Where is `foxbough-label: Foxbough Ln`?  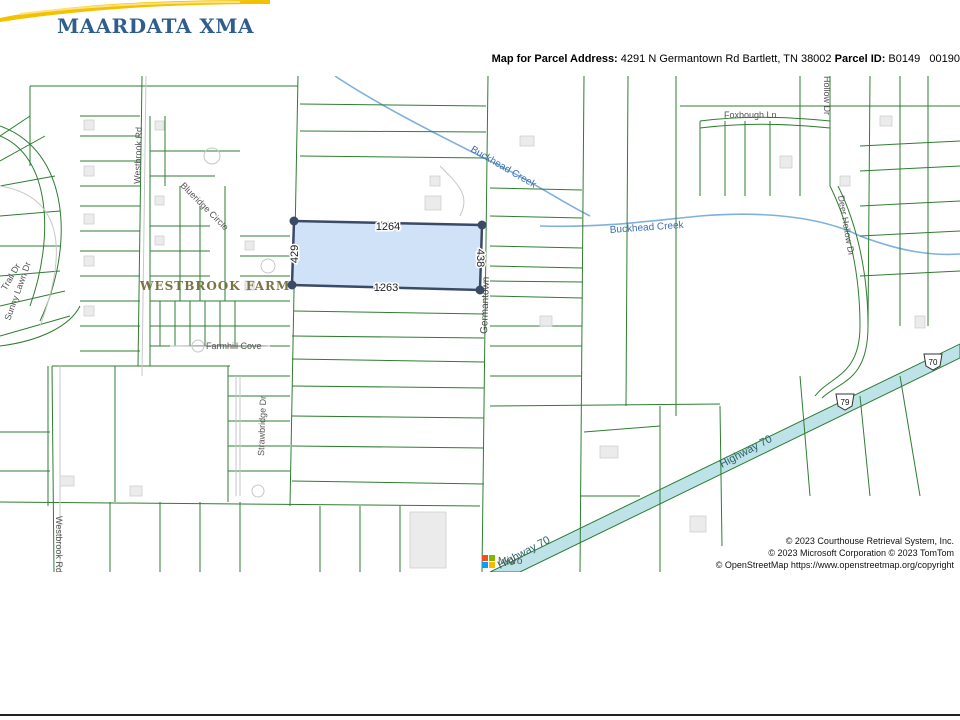
foxbough-label: Foxbough Ln is located at coordinates (750, 115).